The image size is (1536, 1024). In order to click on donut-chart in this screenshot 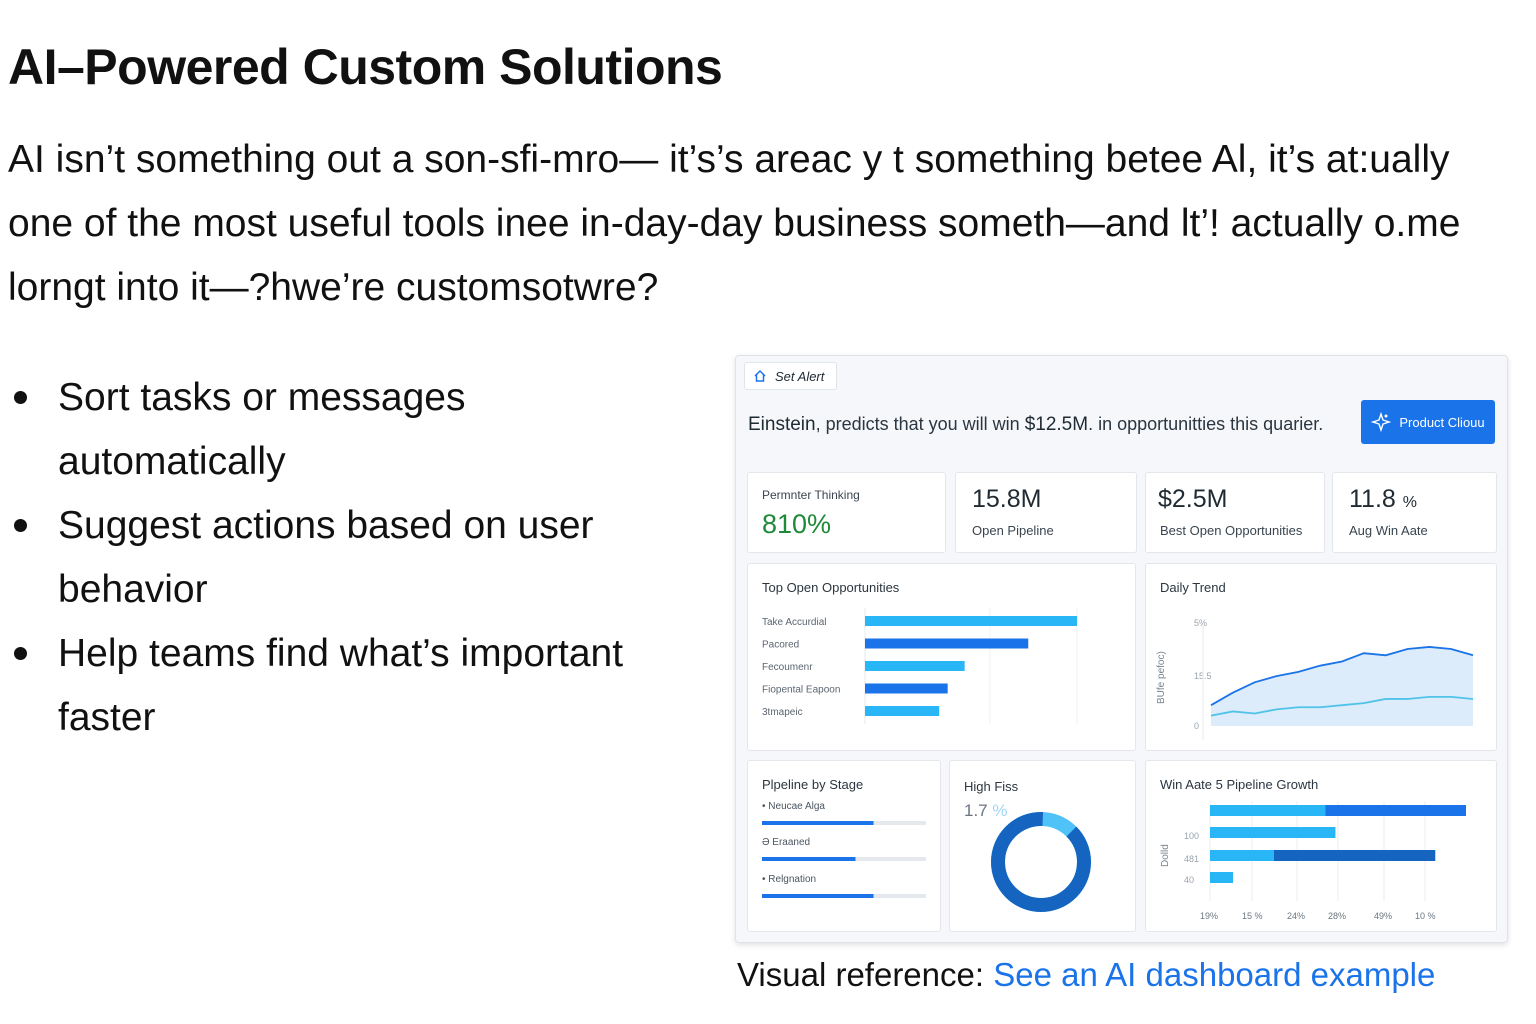, I will do `click(1041, 862)`.